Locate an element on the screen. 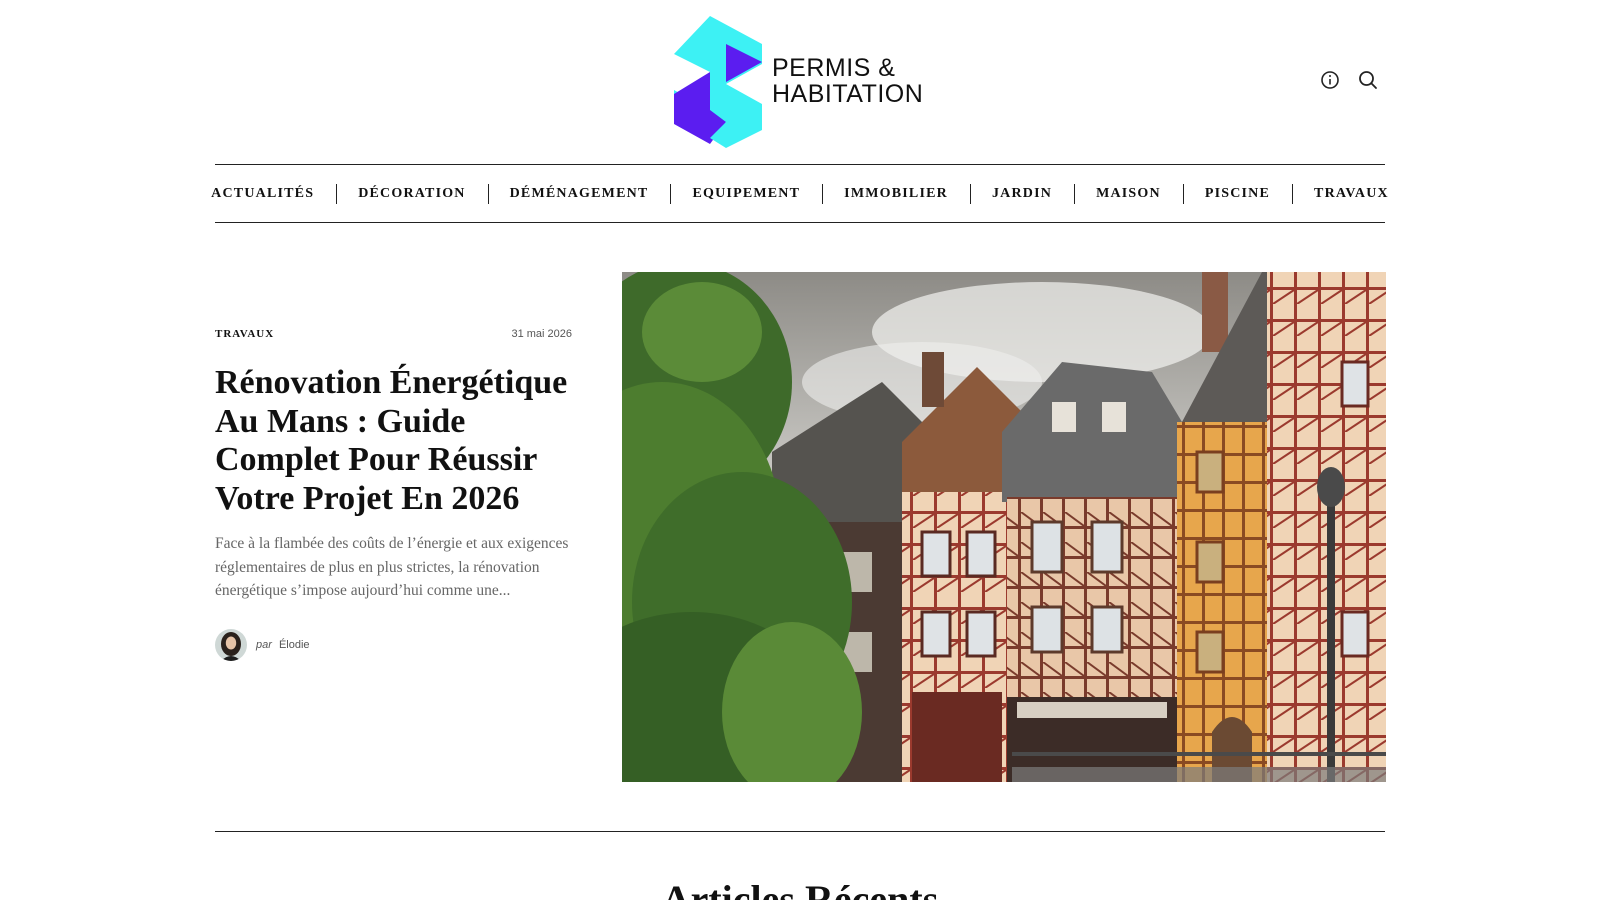 This screenshot has height=900, width=1600. author-avatar is located at coordinates (231, 644).